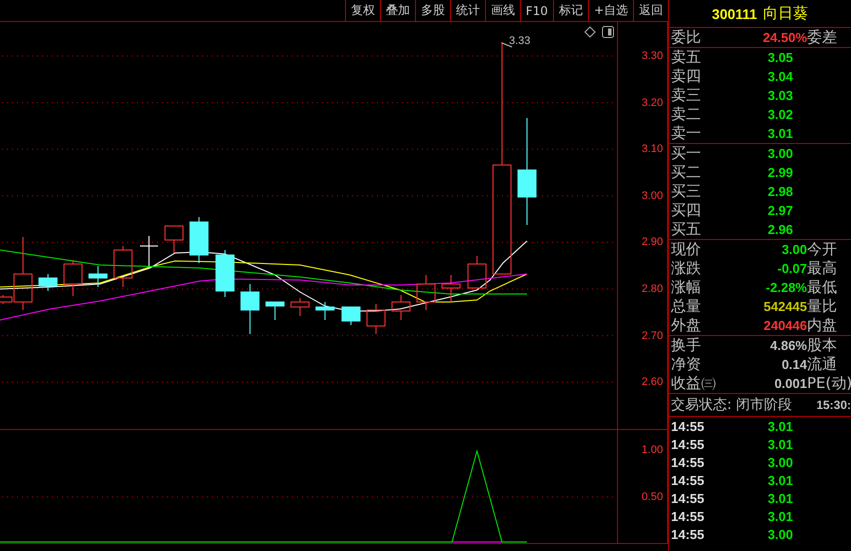 Image resolution: width=851 pixels, height=551 pixels. Describe the element at coordinates (652, 450) in the screenshot. I see `indicator-axis-label: 1.00` at that location.